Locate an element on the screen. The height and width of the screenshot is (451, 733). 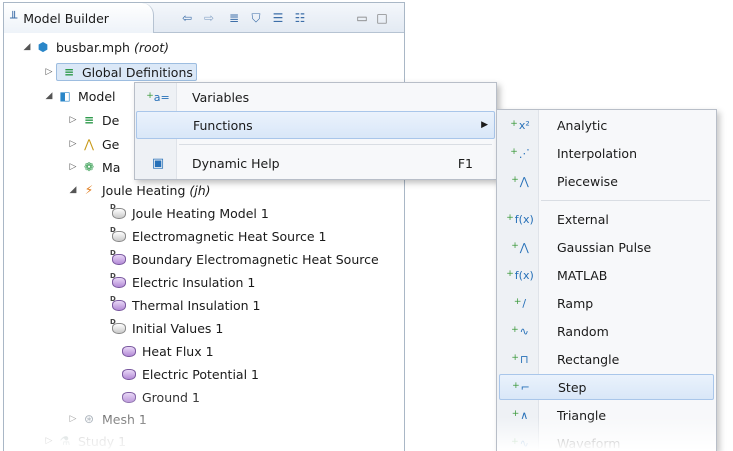
joule-heating-label: Joule Heating is located at coordinates (144, 190).